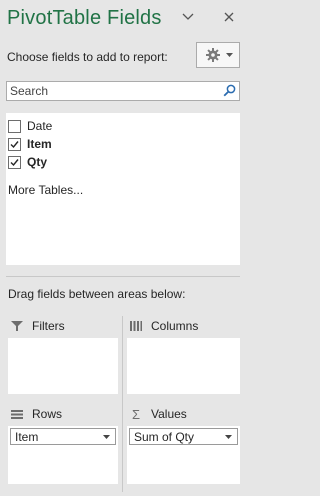 The image size is (320, 496). I want to click on rows-icon, so click(17, 414).